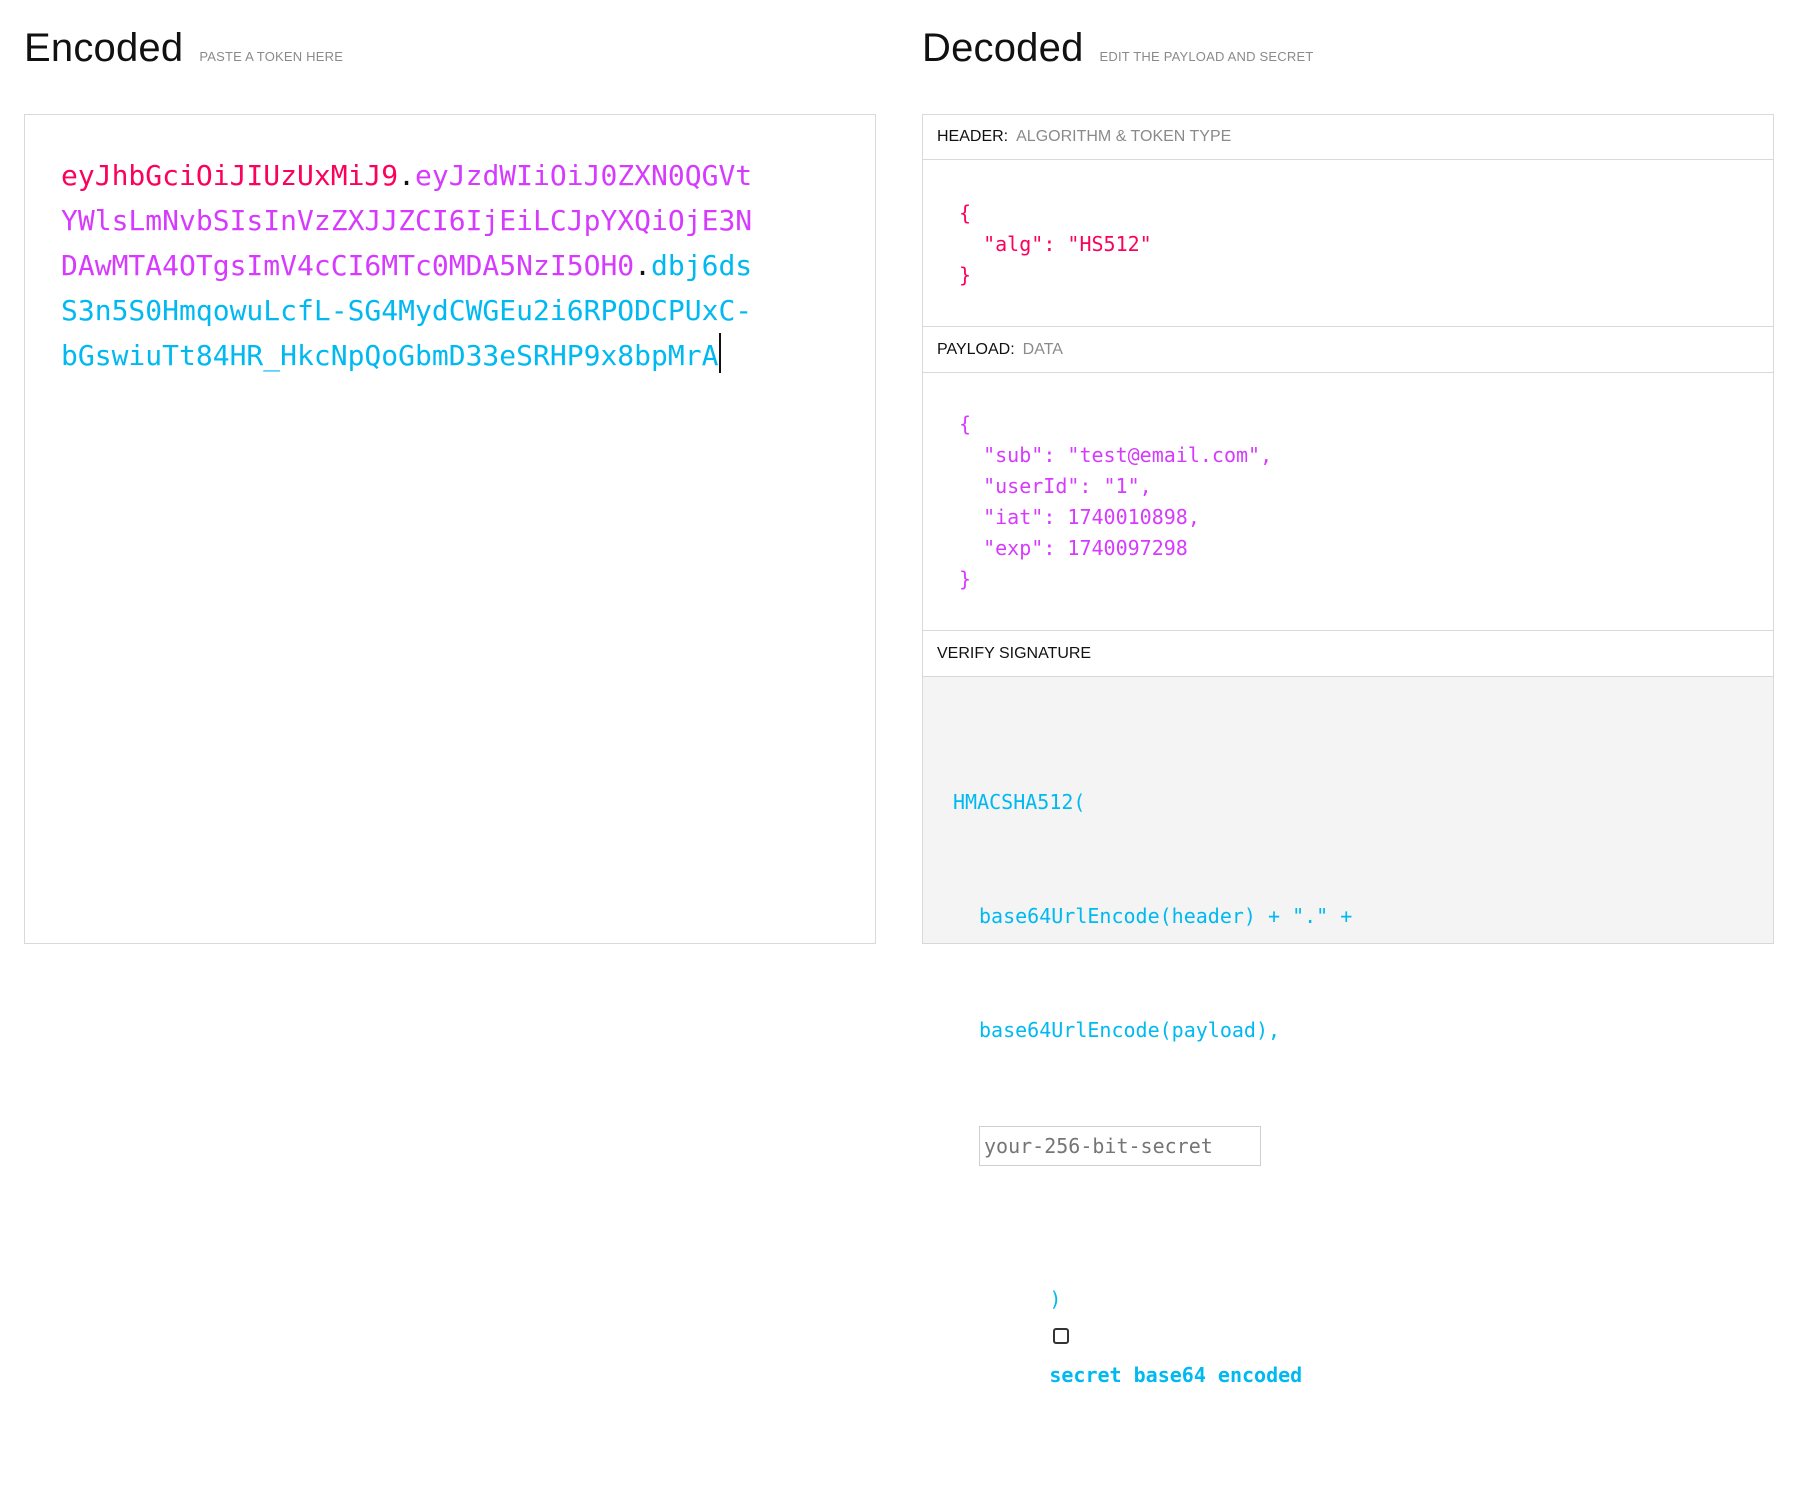 The height and width of the screenshot is (1508, 1795). Describe the element at coordinates (1014, 653) in the screenshot. I see `verify-label: VERIFY SIGNATURE` at that location.